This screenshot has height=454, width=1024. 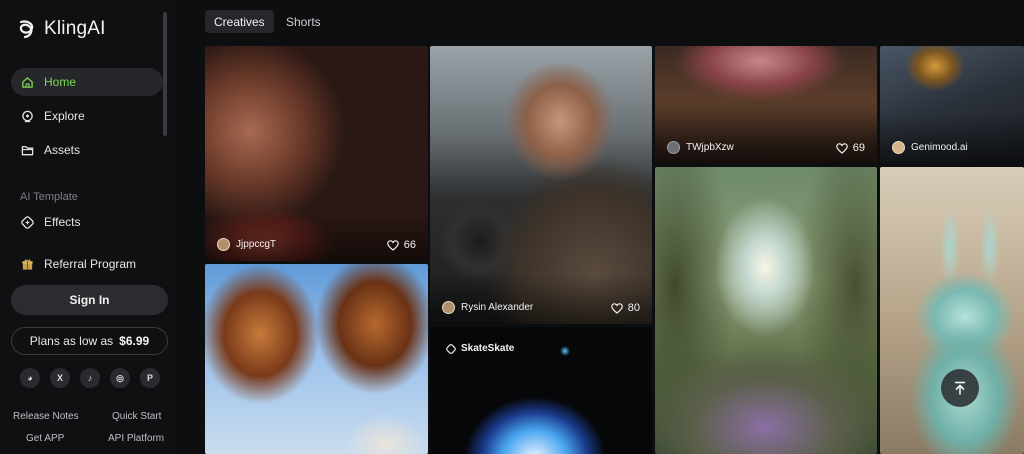 I want to click on sidebar-item-label: Effects, so click(x=62, y=222).